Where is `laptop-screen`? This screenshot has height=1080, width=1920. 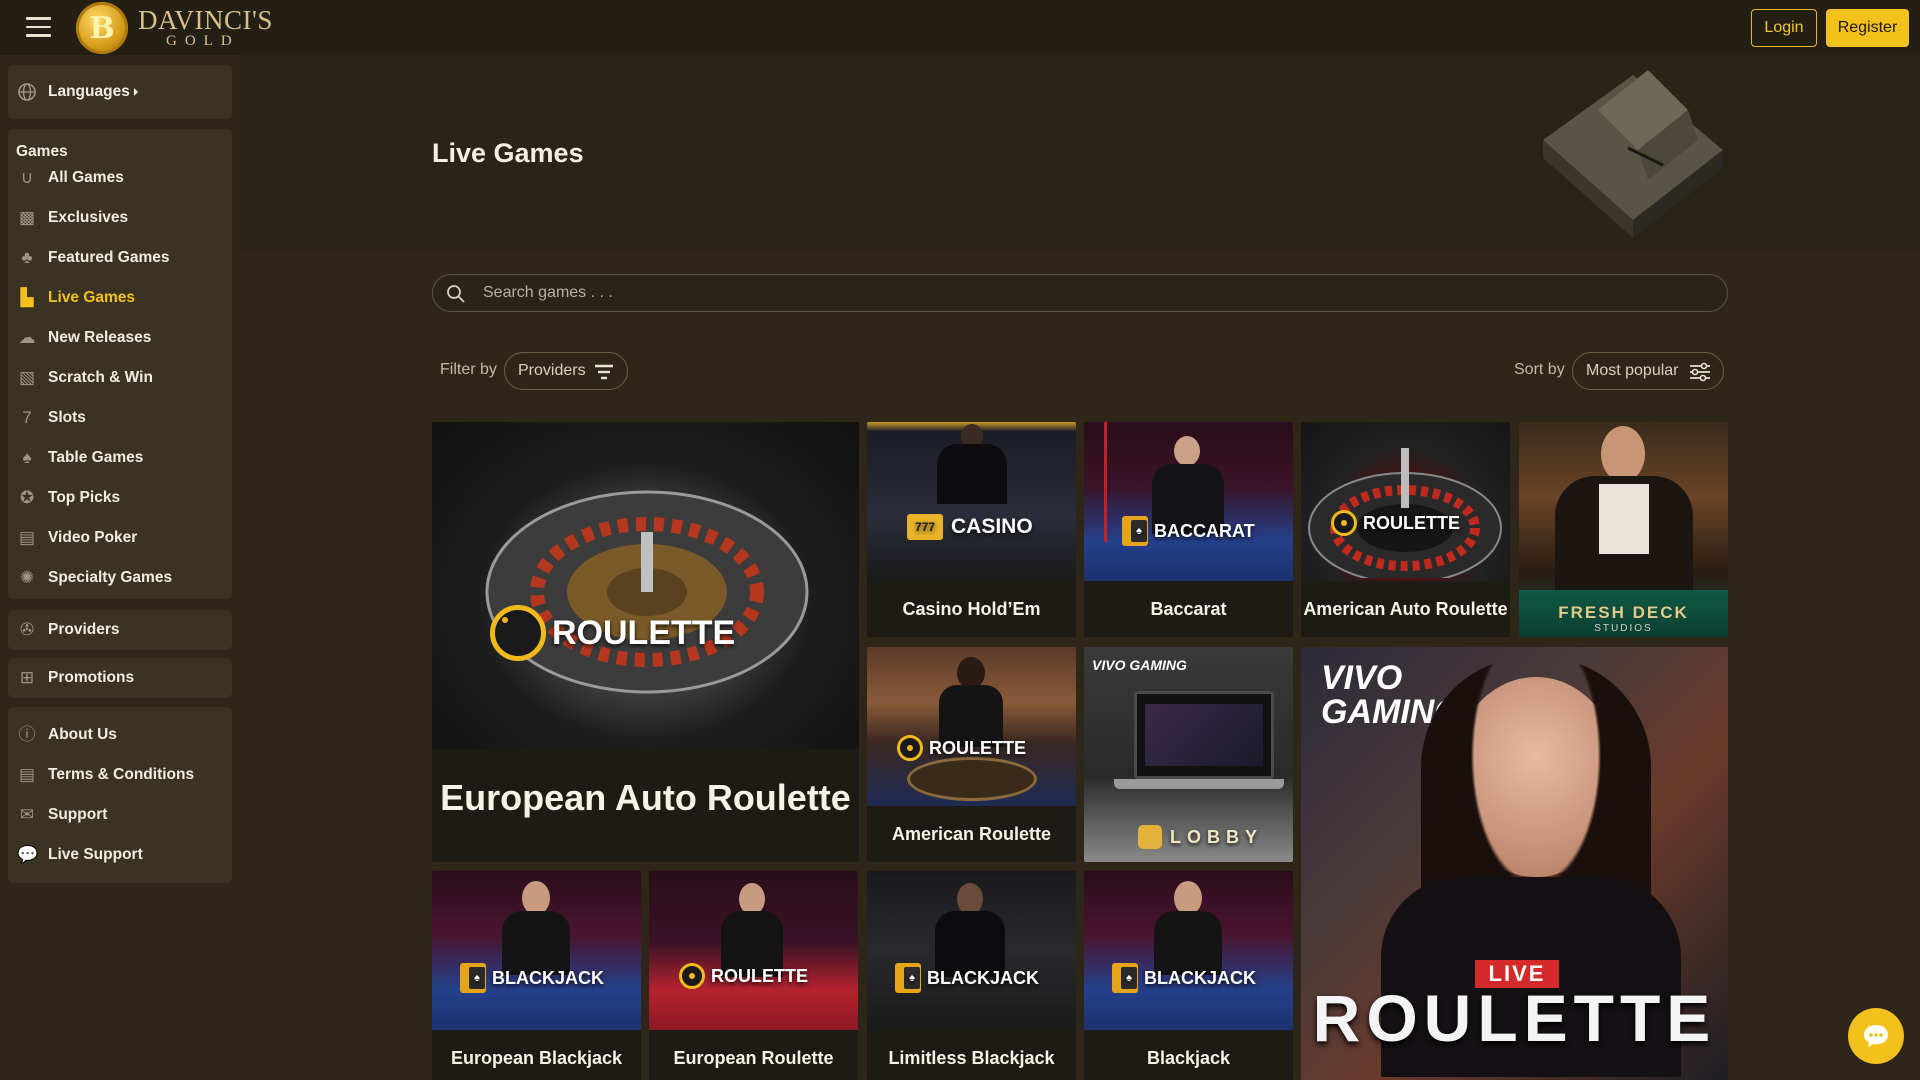
laptop-screen is located at coordinates (1204, 735).